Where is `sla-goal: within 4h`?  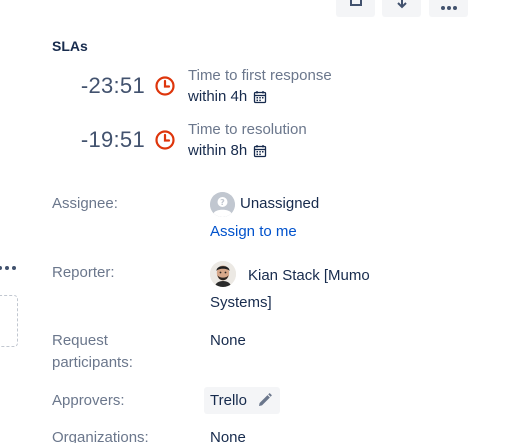
sla-goal: within 4h is located at coordinates (227, 96).